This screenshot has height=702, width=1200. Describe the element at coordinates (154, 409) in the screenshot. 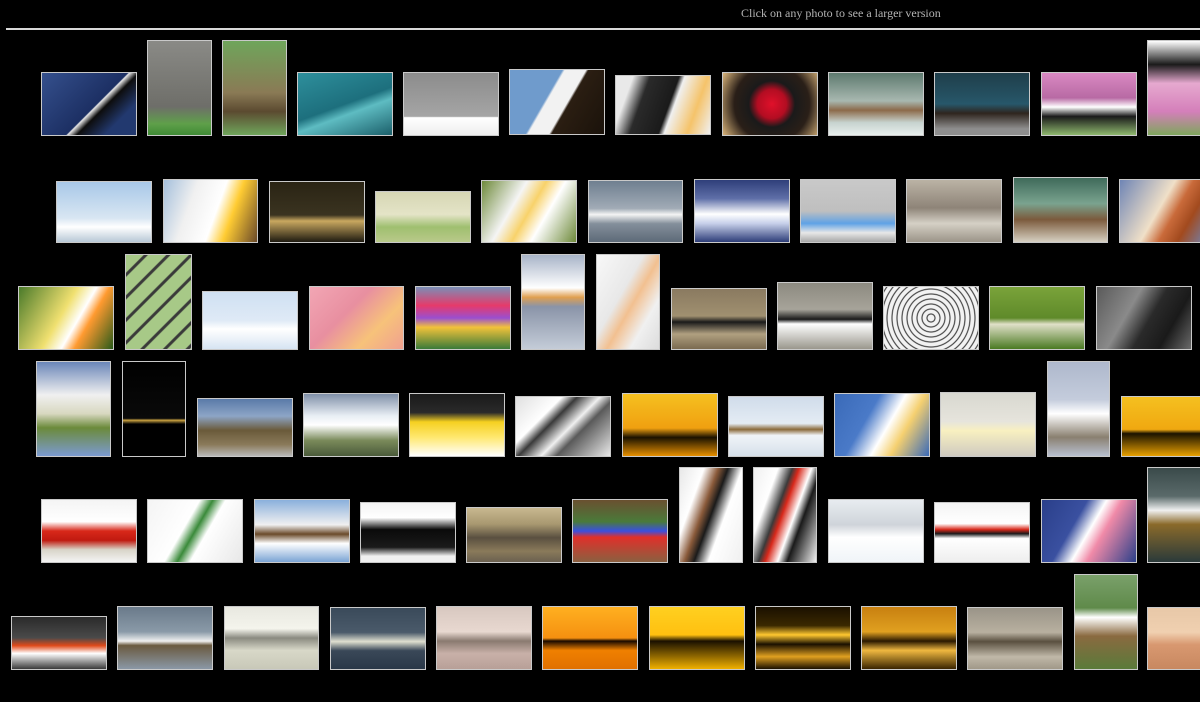

I see `deer-outline-photo` at that location.